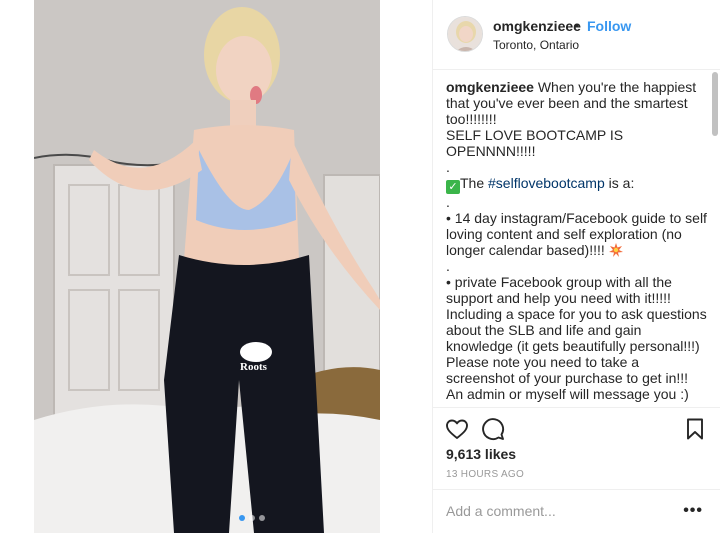 Image resolution: width=720 pixels, height=533 pixels. What do you see at coordinates (546, 183) in the screenshot?
I see `hashtag-link: #selflovebootcamp` at bounding box center [546, 183].